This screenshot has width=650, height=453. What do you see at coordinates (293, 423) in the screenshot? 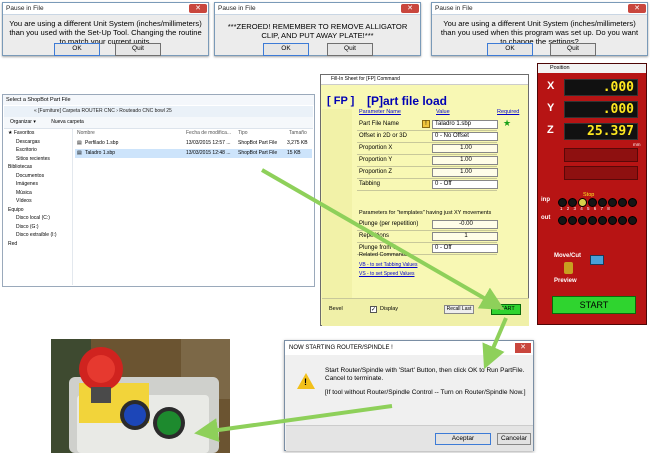
I see `arrow-dialog-to-box` at bounding box center [293, 423].